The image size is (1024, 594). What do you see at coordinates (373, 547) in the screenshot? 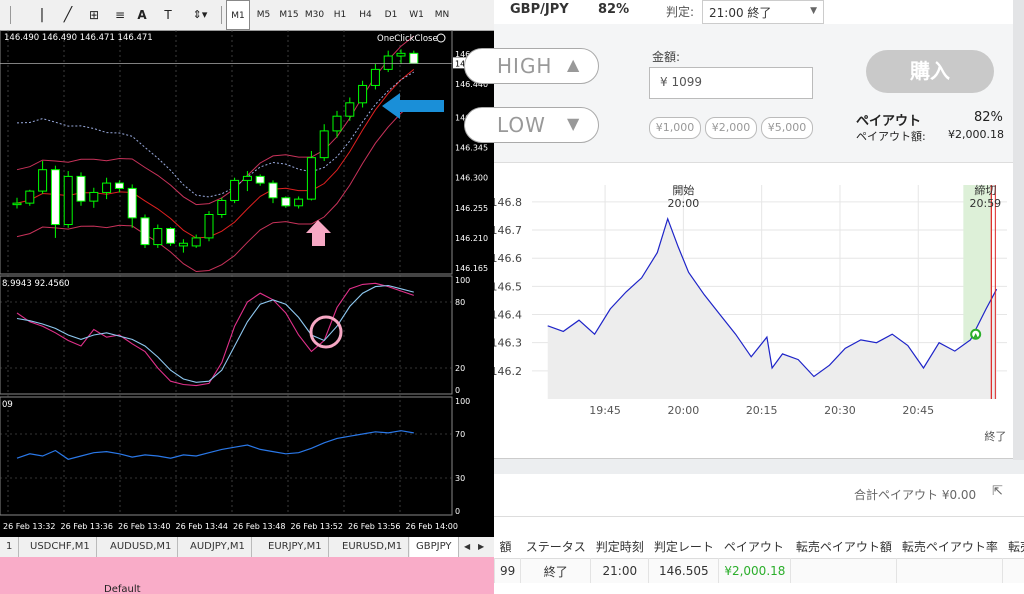
I see `chart-tab: EURUSD,M1` at bounding box center [373, 547].